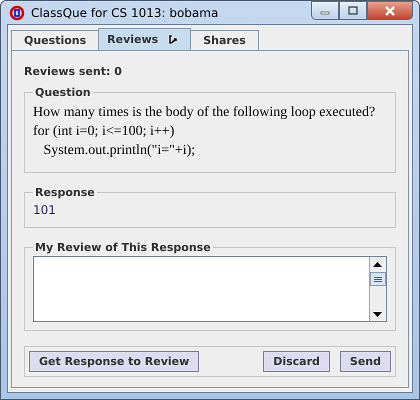  Describe the element at coordinates (65, 192) in the screenshot. I see `group-title: Response` at that location.